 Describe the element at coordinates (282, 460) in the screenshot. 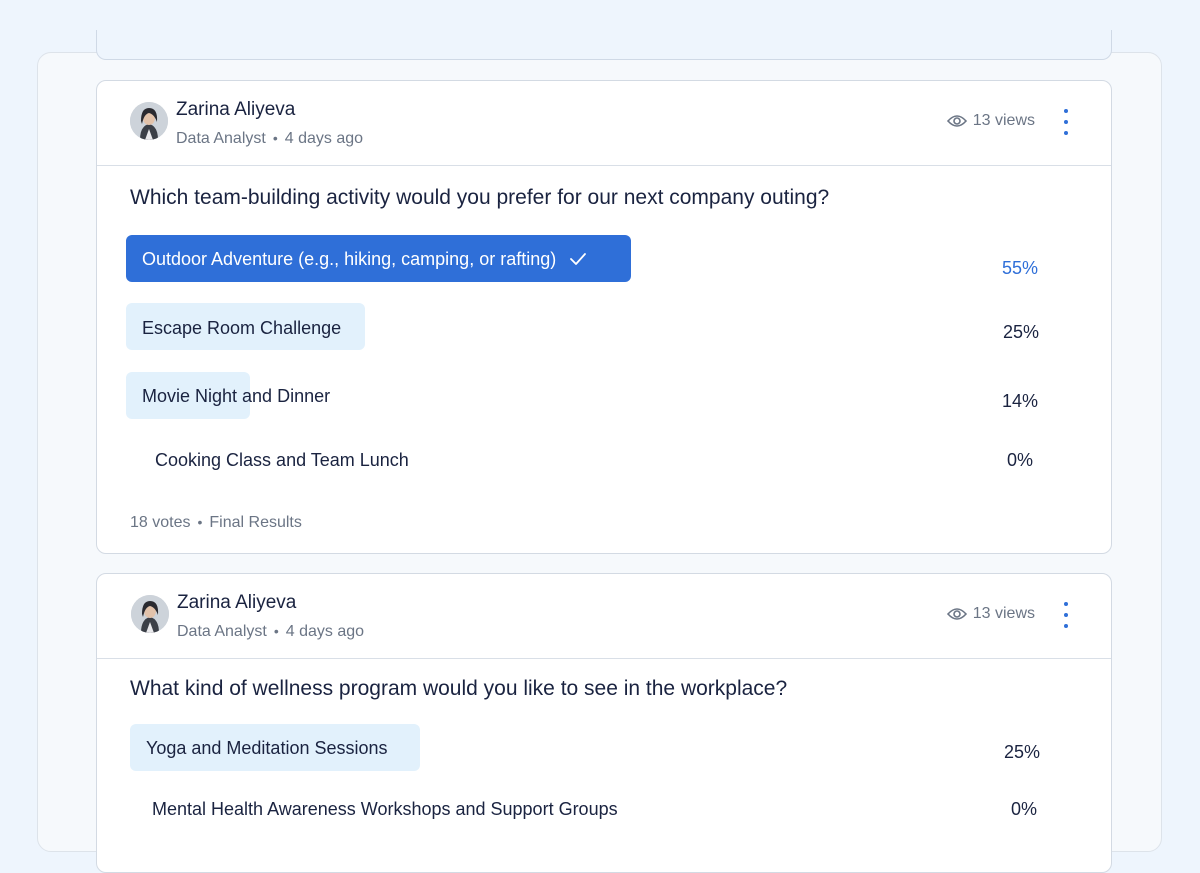

I see `poll-option-label: Cooking Class and Team Lunch` at that location.